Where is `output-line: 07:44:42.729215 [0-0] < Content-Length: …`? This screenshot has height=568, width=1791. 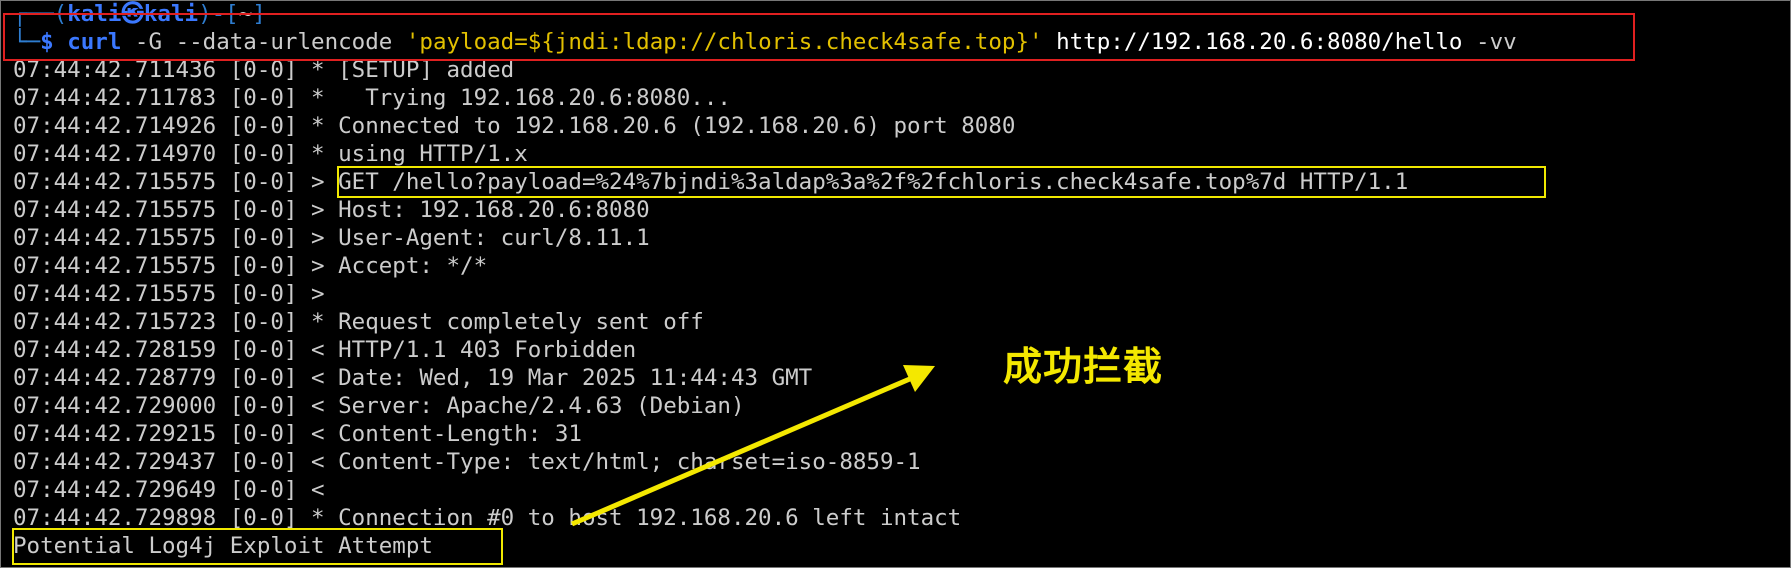 output-line: 07:44:42.729215 [0-0] < Content-Length: … is located at coordinates (297, 434).